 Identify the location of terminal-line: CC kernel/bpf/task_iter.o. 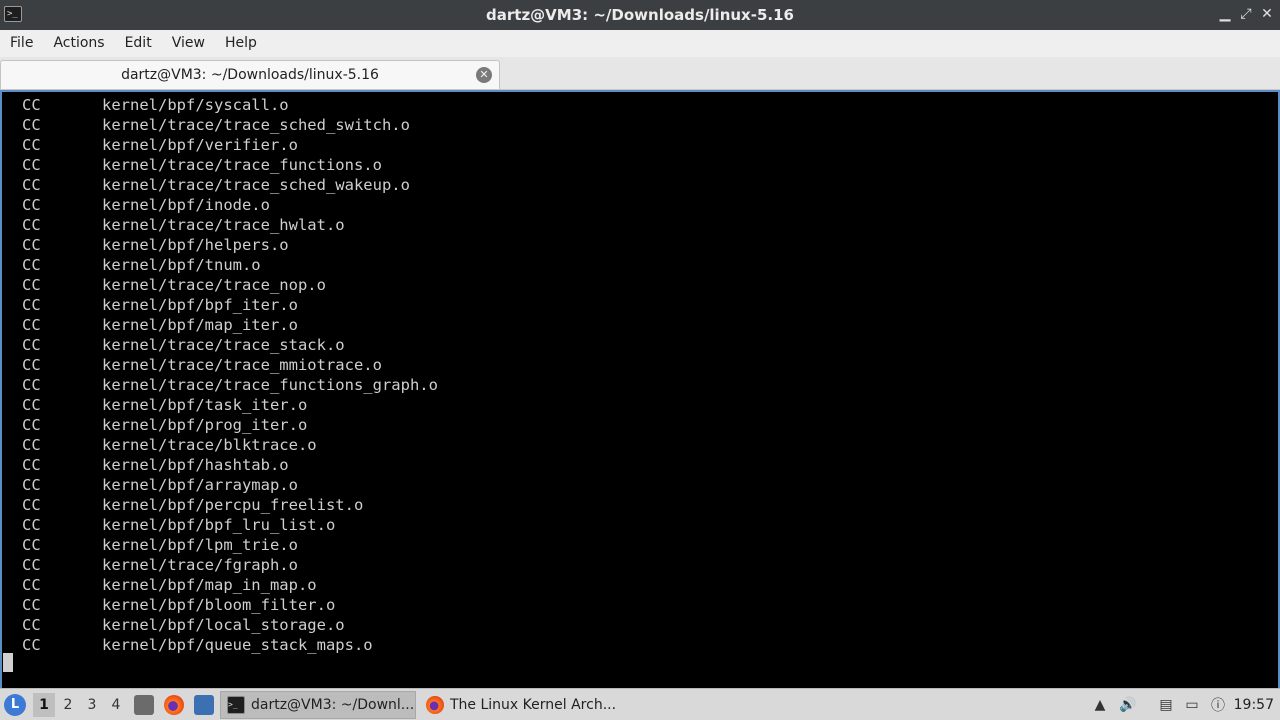
(230, 405).